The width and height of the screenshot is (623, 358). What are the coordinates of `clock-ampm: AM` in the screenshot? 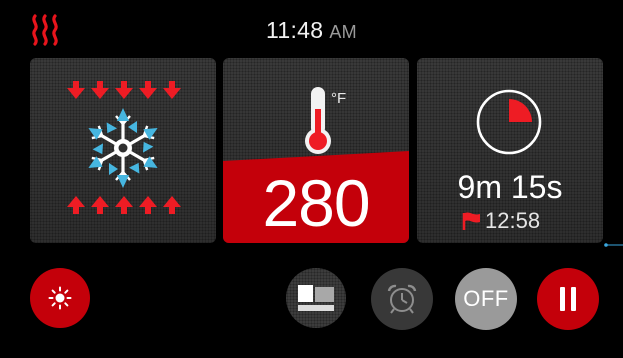 It's located at (343, 32).